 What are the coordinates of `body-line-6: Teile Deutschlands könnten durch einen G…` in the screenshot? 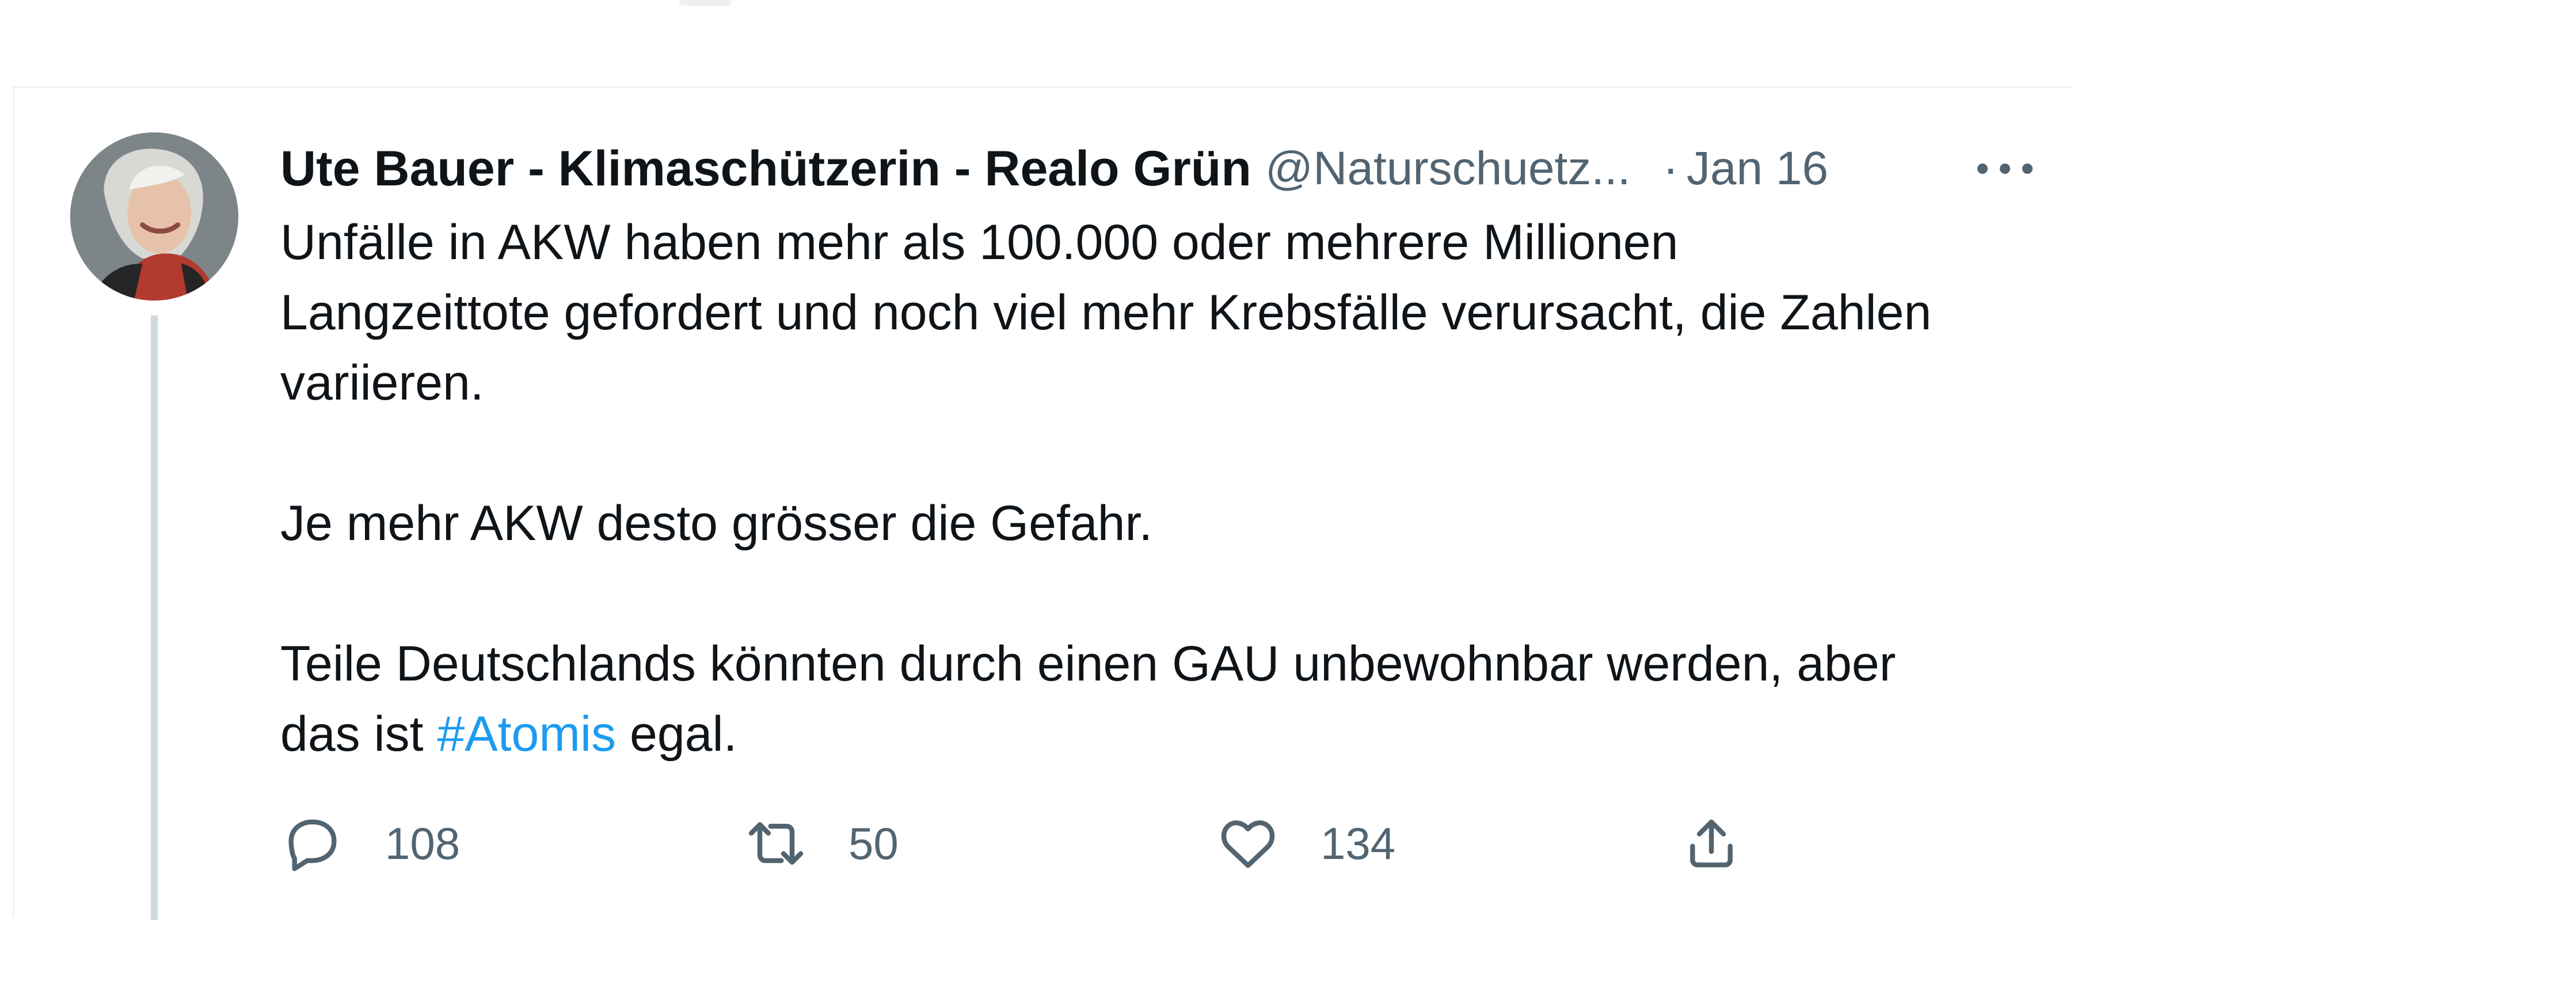 It's located at (1088, 664).